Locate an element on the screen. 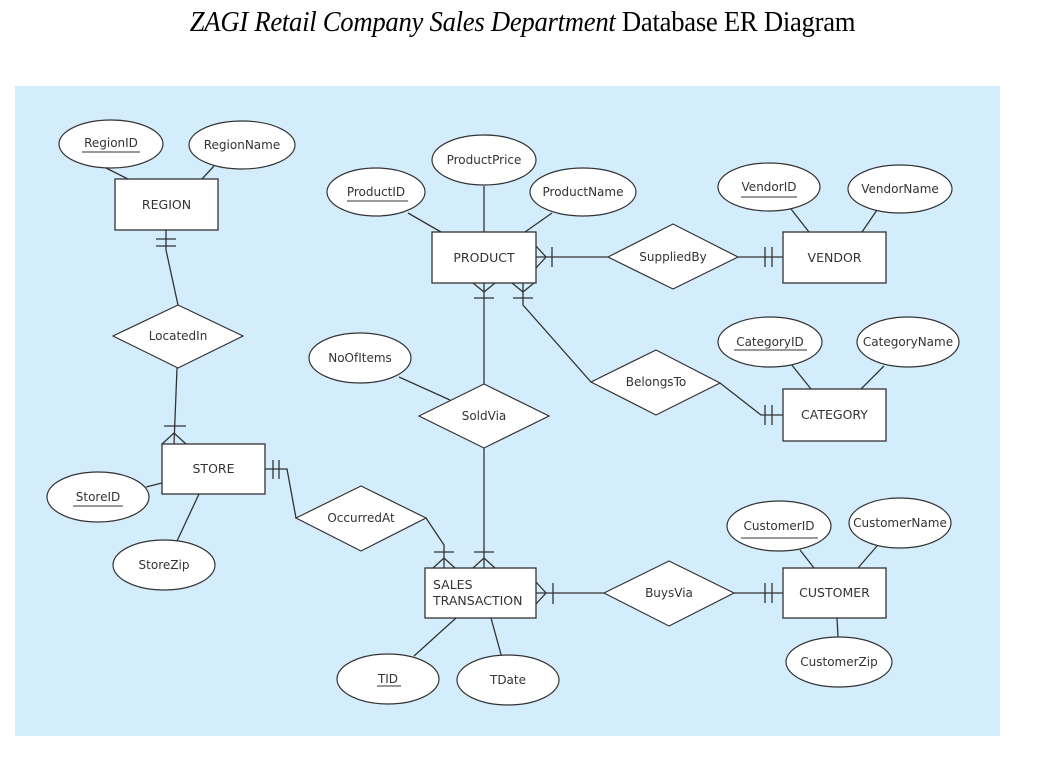 This screenshot has width=1045, height=761. entity-store-label: STORE is located at coordinates (214, 468).